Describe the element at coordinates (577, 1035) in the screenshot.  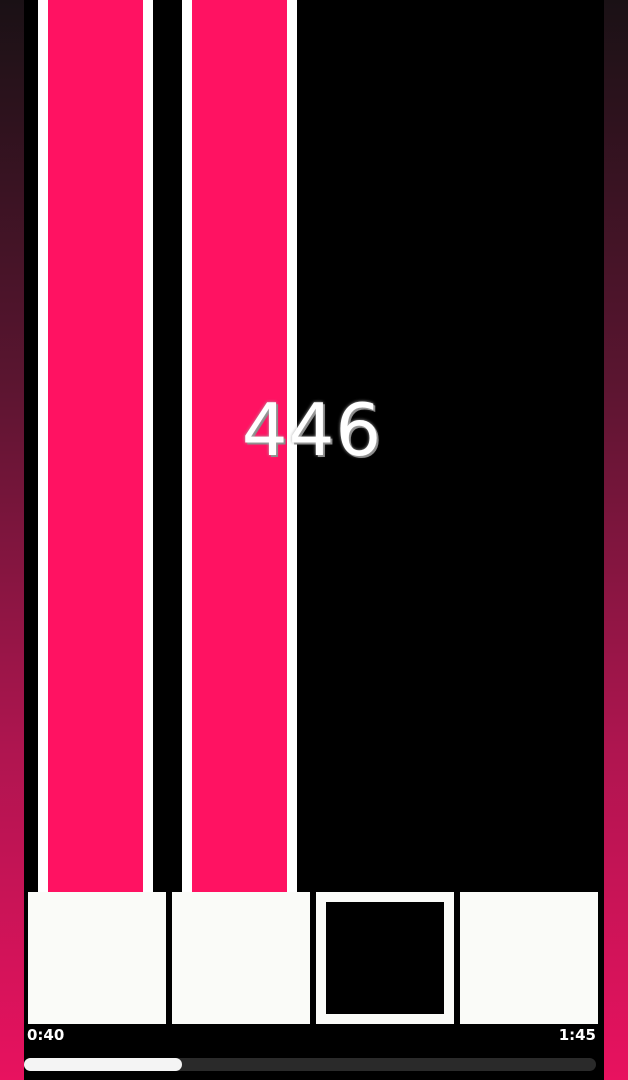
I see `total-time: 1:45` at that location.